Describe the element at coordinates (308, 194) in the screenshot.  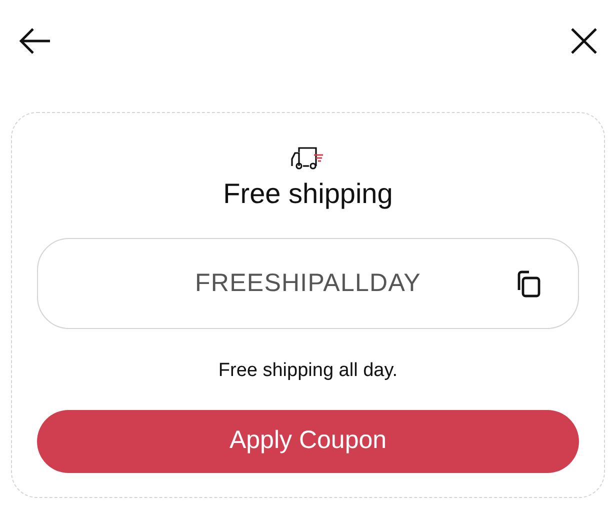
I see `coupon-title: Free shipping` at that location.